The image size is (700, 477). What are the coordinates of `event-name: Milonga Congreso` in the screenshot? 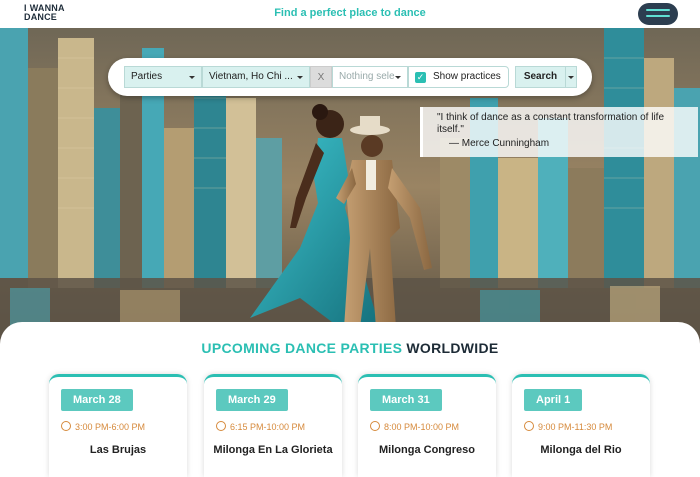 It's located at (427, 450).